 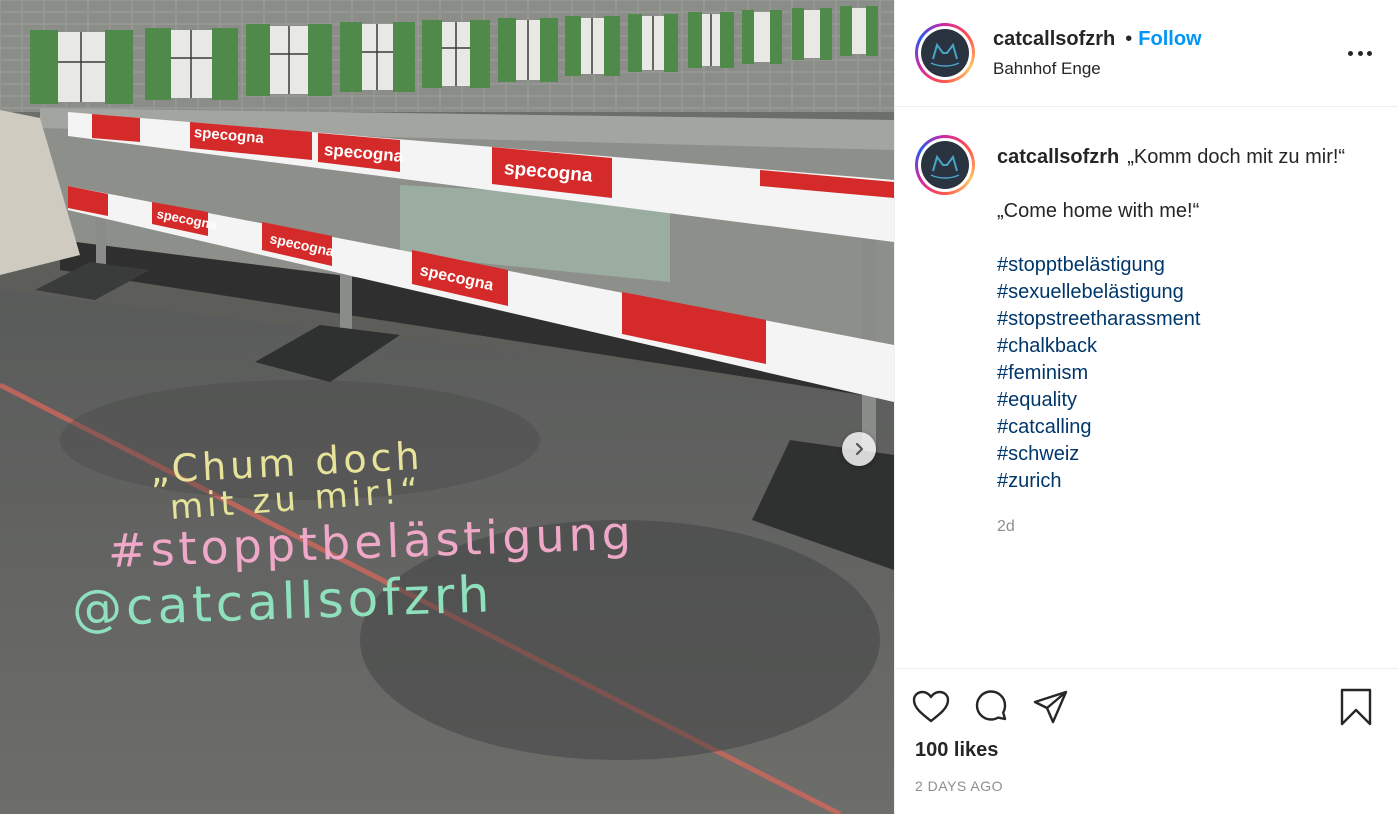 What do you see at coordinates (1058, 157) in the screenshot?
I see `caption-username: catcallsofzrh` at bounding box center [1058, 157].